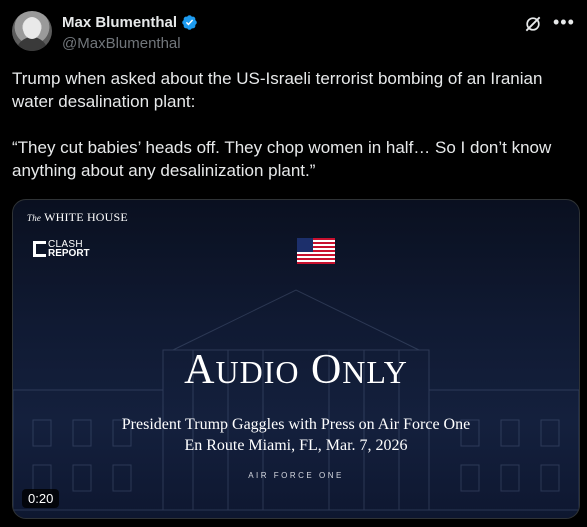 This screenshot has width=587, height=527. I want to click on clash-report-logo: CLASH REPORT, so click(61, 249).